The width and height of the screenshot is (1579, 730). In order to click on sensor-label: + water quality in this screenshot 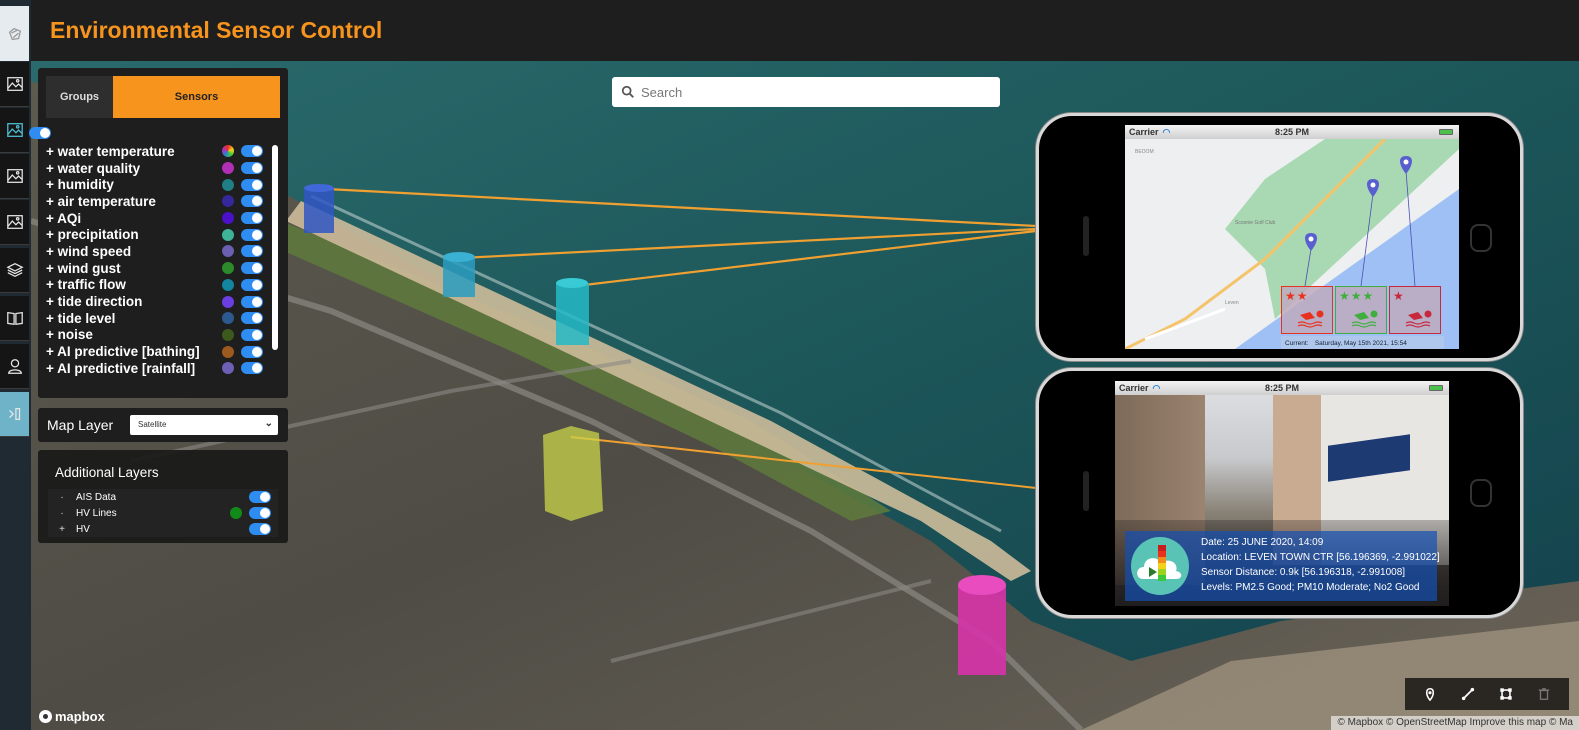, I will do `click(132, 168)`.